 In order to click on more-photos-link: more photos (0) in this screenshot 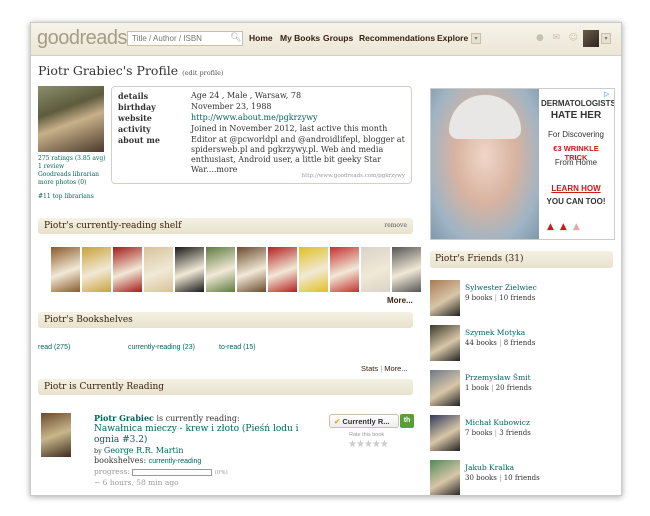, I will do `click(75, 183)`.